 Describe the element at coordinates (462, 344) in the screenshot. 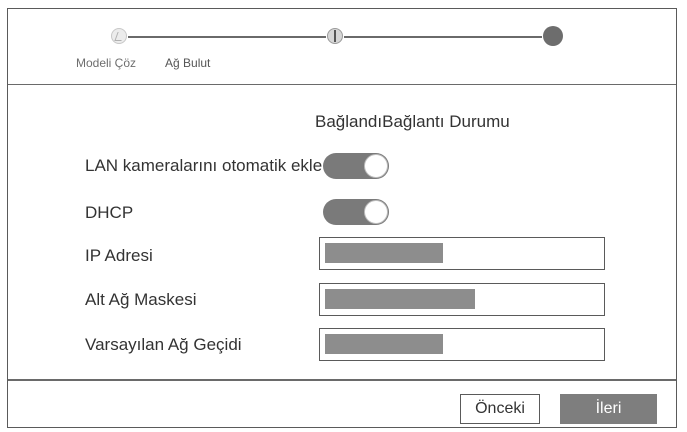

I see `default-gateway-field` at that location.